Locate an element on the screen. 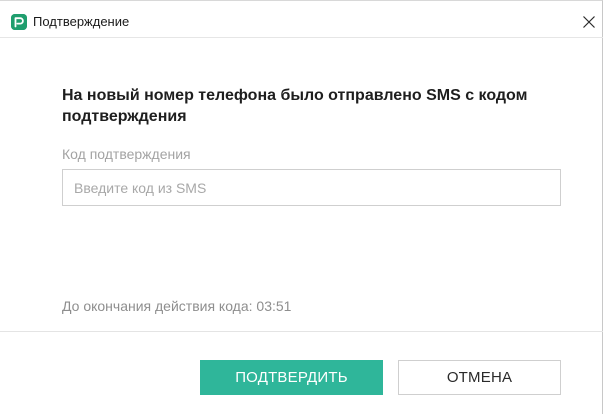  window-title: Подтверждение is located at coordinates (81, 21).